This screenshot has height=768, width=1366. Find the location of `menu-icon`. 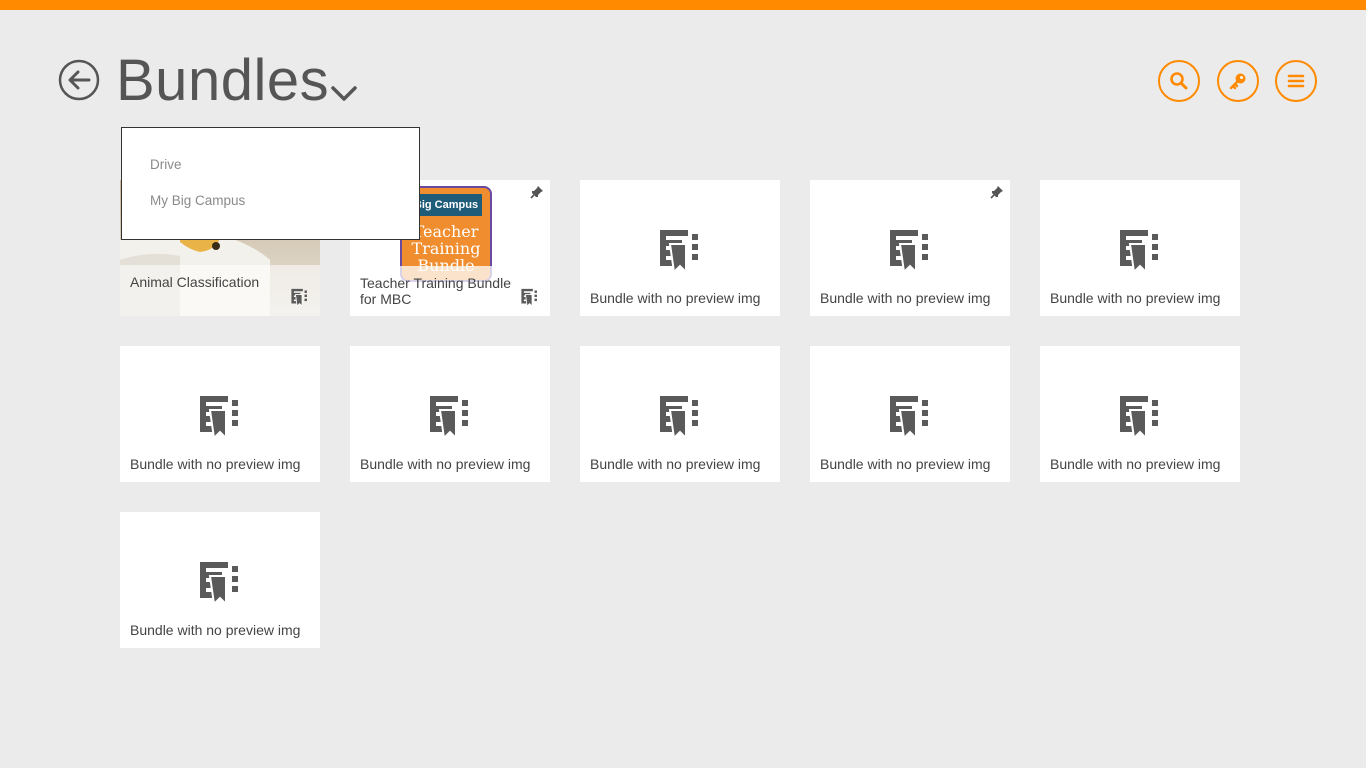

menu-icon is located at coordinates (1296, 81).